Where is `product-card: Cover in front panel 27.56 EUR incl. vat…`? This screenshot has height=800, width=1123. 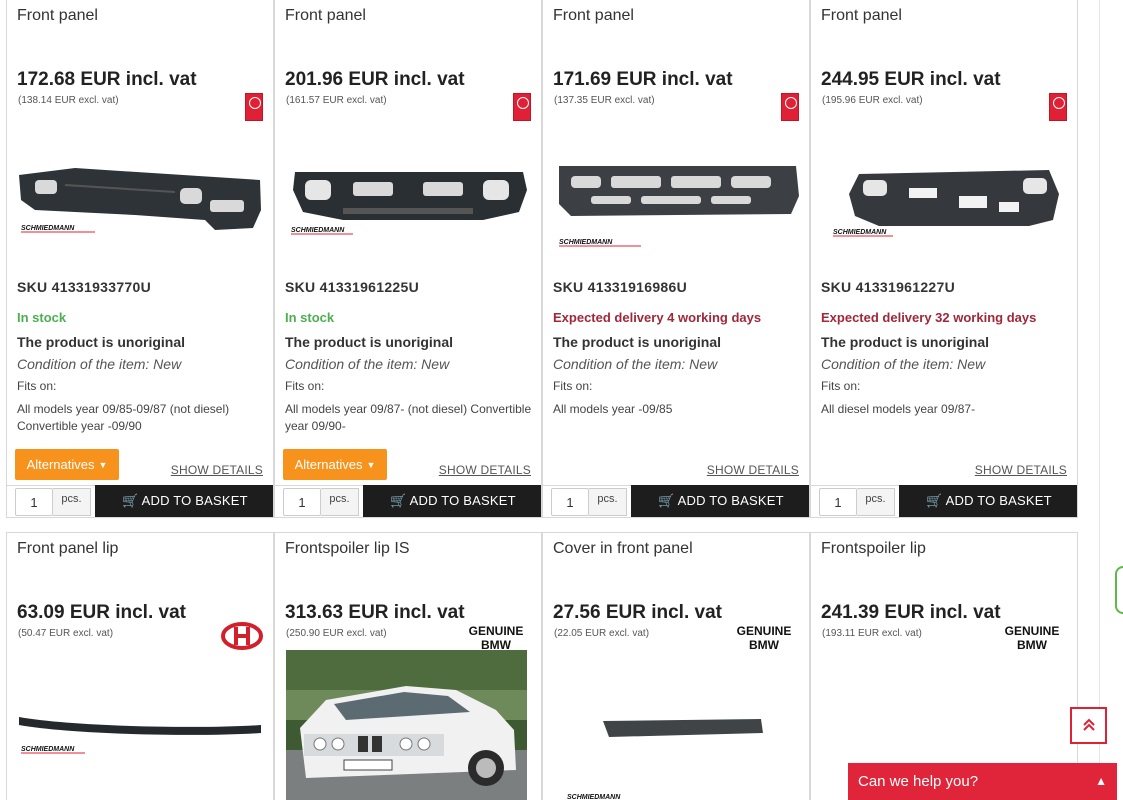
product-card: Cover in front panel 27.56 EUR incl. vat… is located at coordinates (676, 666).